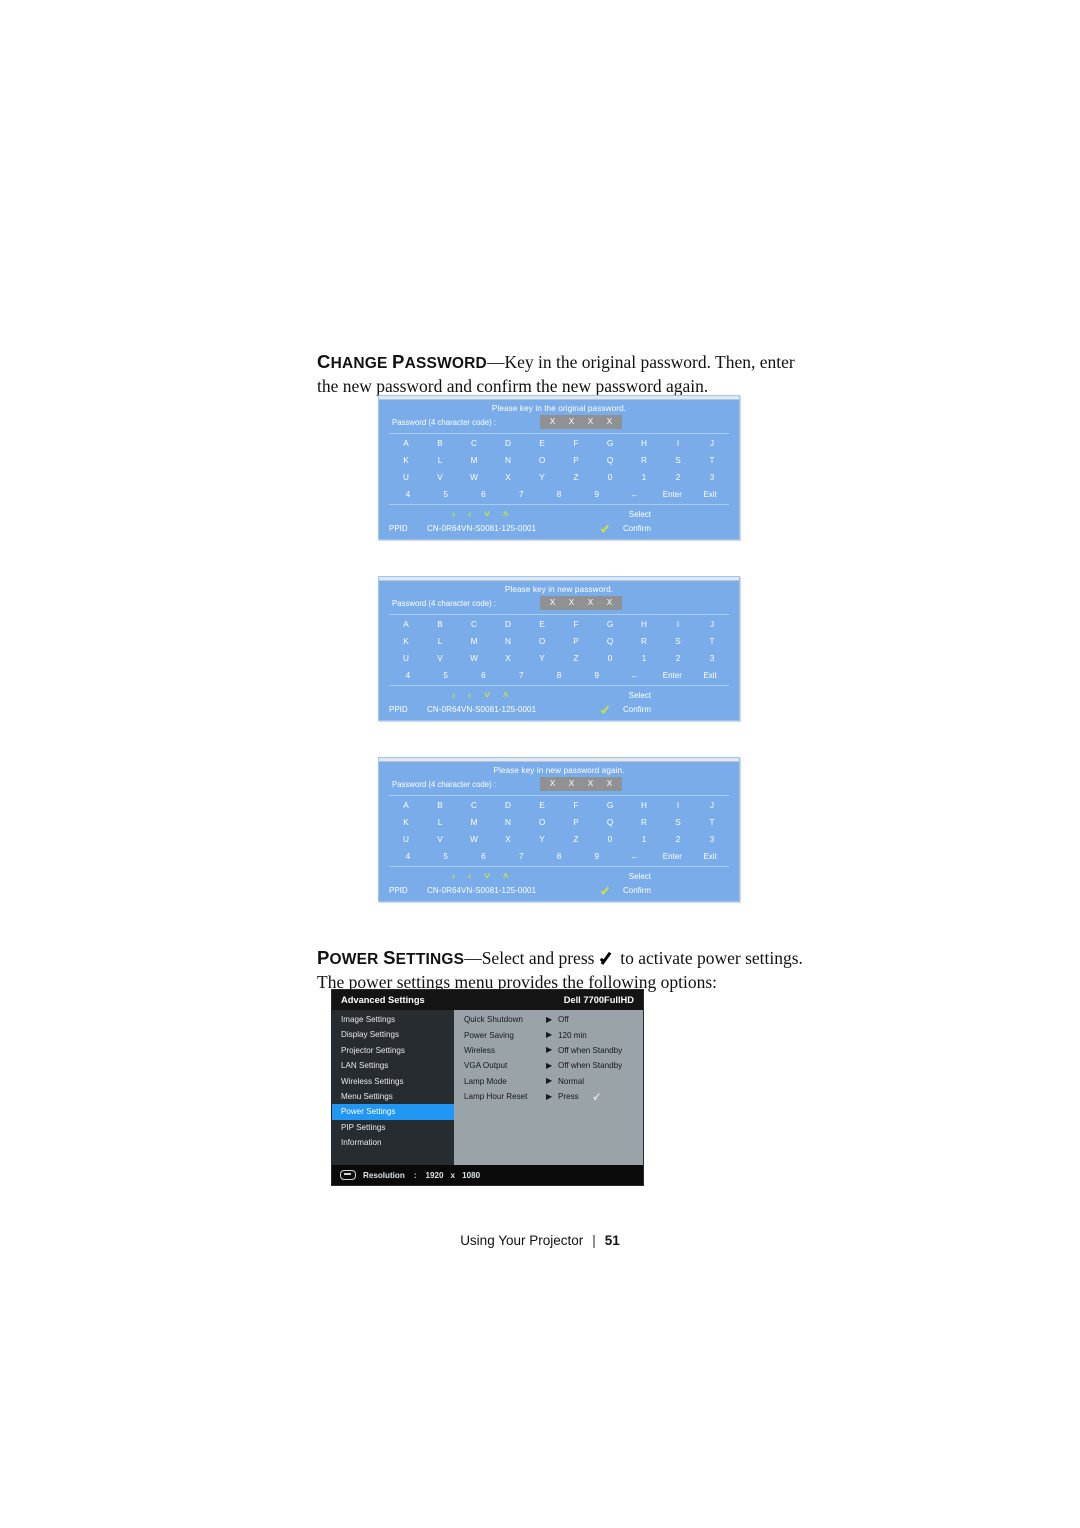 The image size is (1080, 1528). I want to click on key-k: K, so click(406, 822).